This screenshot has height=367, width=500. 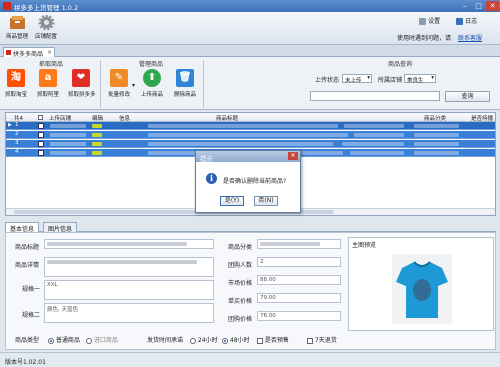 What do you see at coordinates (424, 38) in the screenshot?
I see `help-text: 使用时遇到问题，请` at bounding box center [424, 38].